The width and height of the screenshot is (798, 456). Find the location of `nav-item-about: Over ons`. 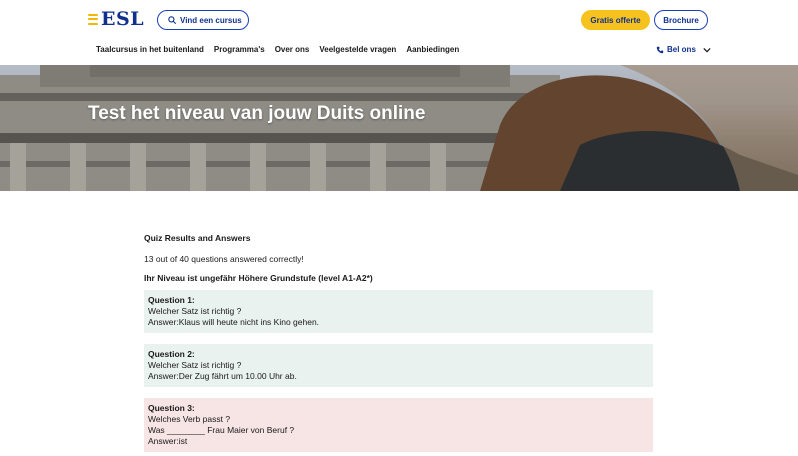

nav-item-about: Over ons is located at coordinates (292, 49).